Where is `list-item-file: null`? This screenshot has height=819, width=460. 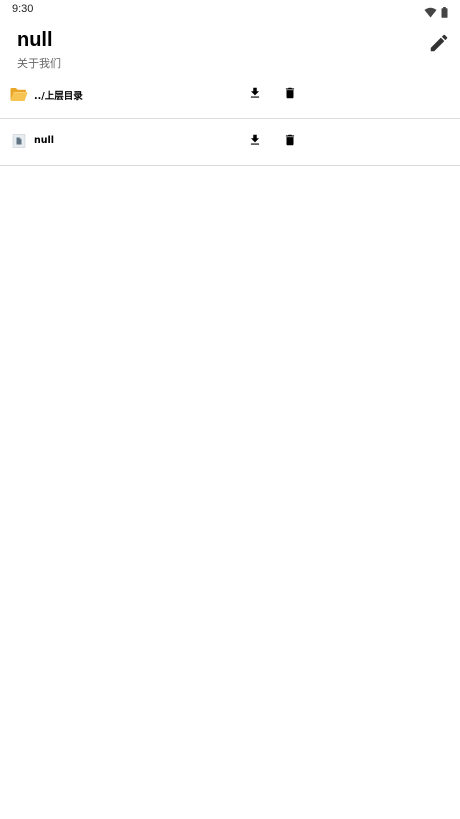
list-item-file: null is located at coordinates (230, 142).